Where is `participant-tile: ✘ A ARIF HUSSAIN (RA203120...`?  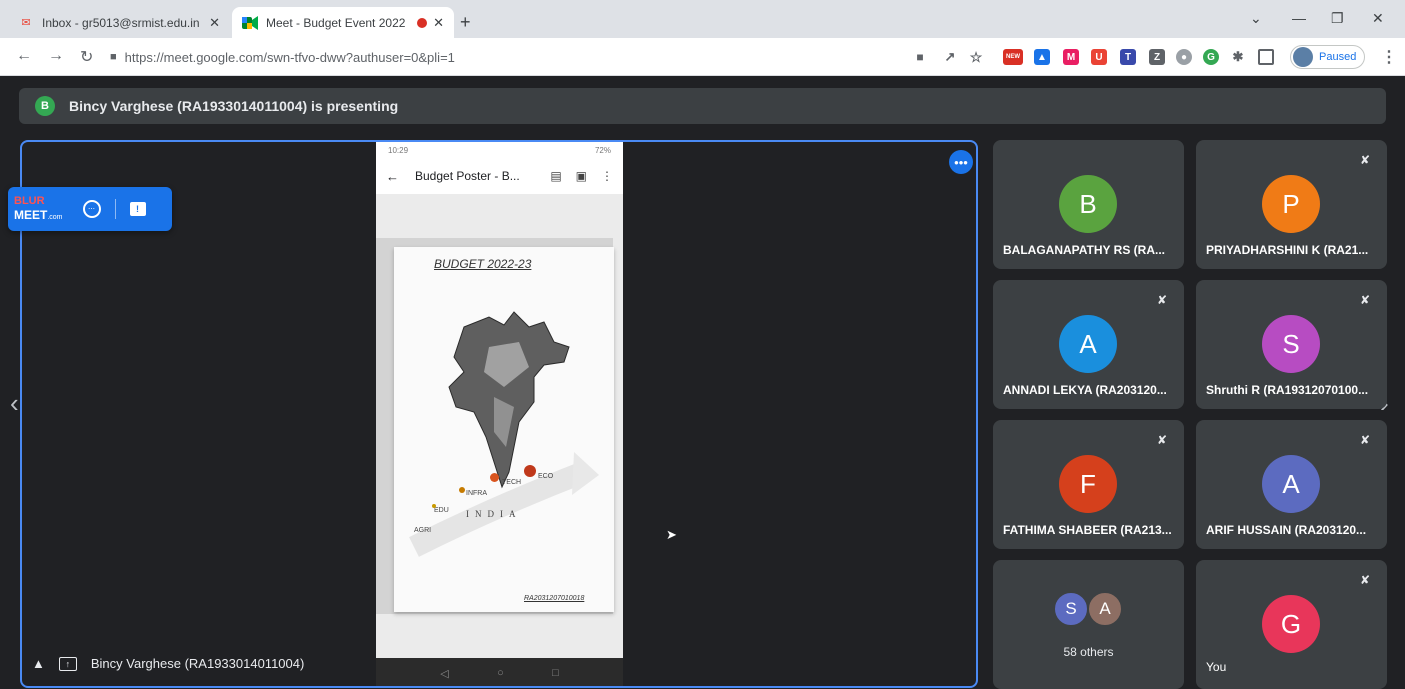
participant-tile: ✘ A ARIF HUSSAIN (RA203120... is located at coordinates (1291, 484).